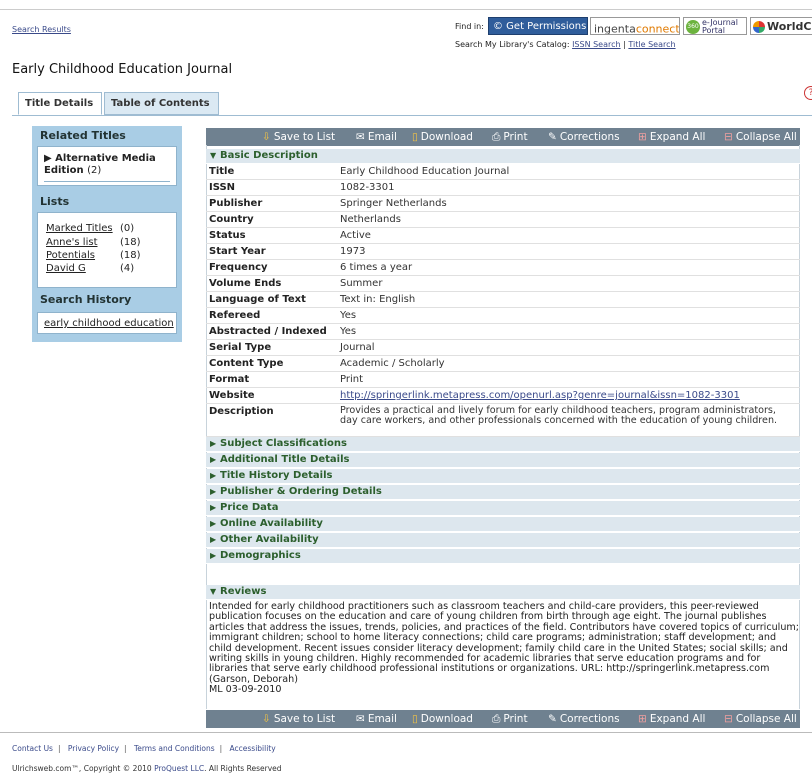  What do you see at coordinates (406, 732) in the screenshot?
I see `footer-divider` at bounding box center [406, 732].